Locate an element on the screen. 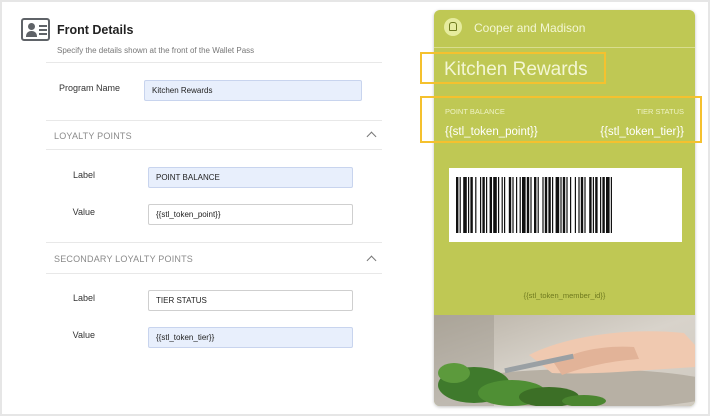 This screenshot has height=416, width=710. secondary-value-input: {{stl_token_tier}} is located at coordinates (250, 337).